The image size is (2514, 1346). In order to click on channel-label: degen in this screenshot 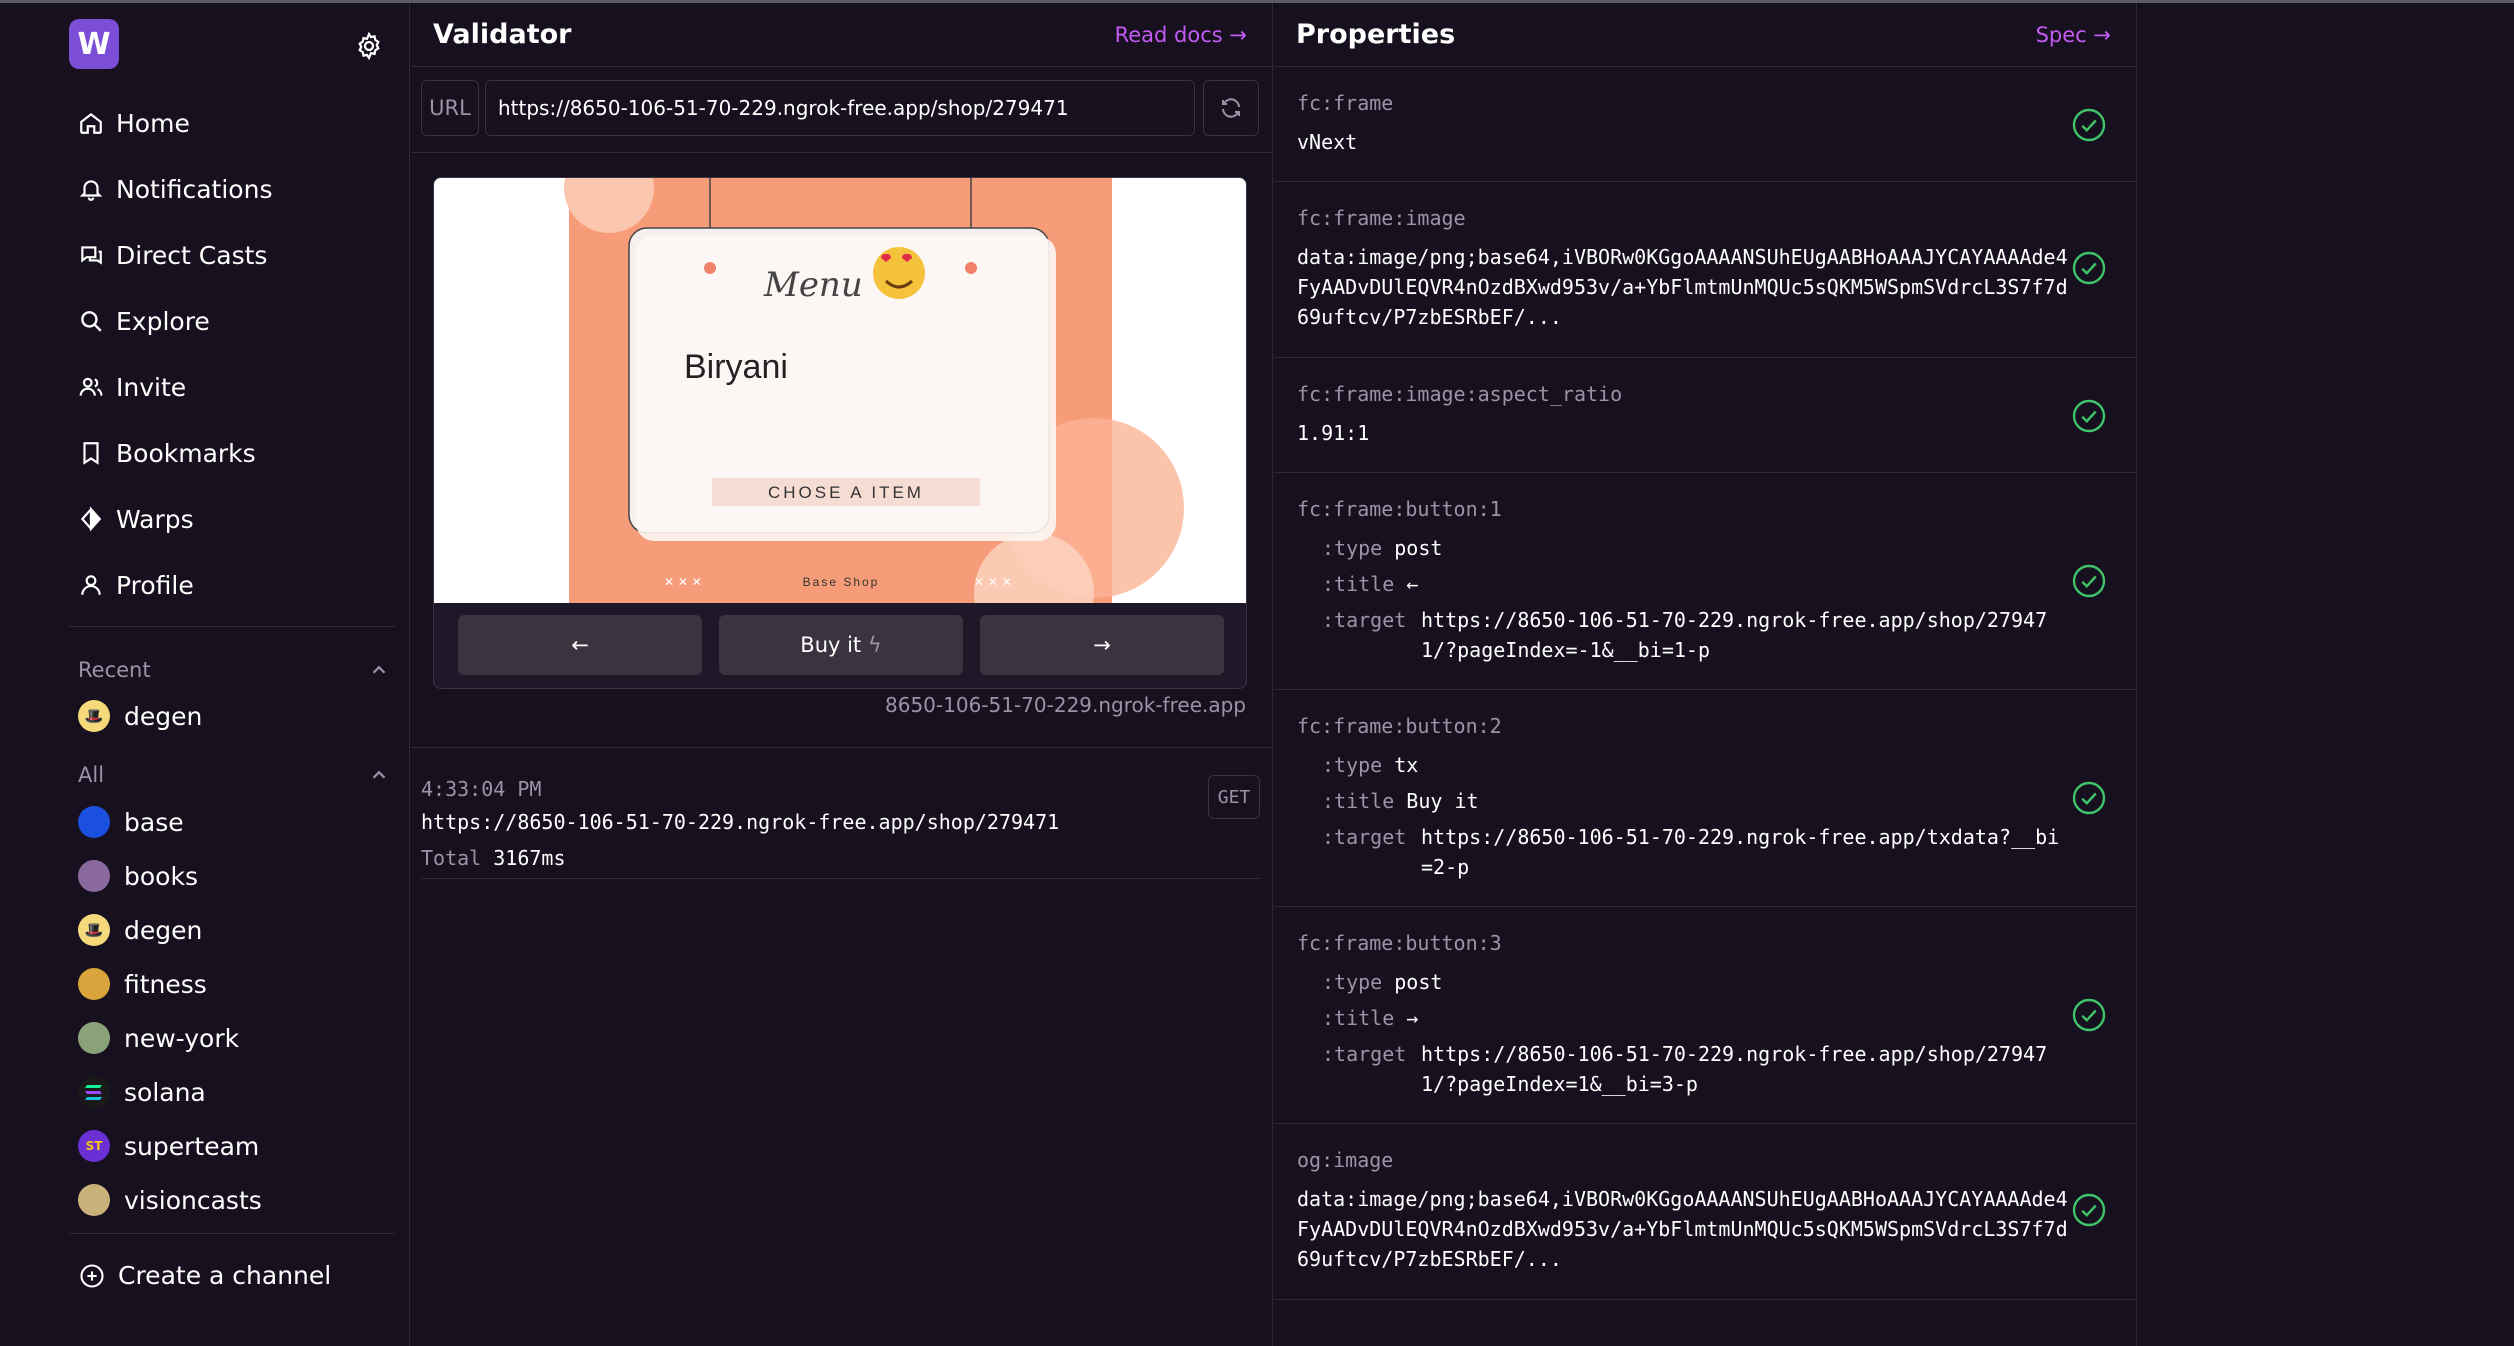, I will do `click(163, 930)`.